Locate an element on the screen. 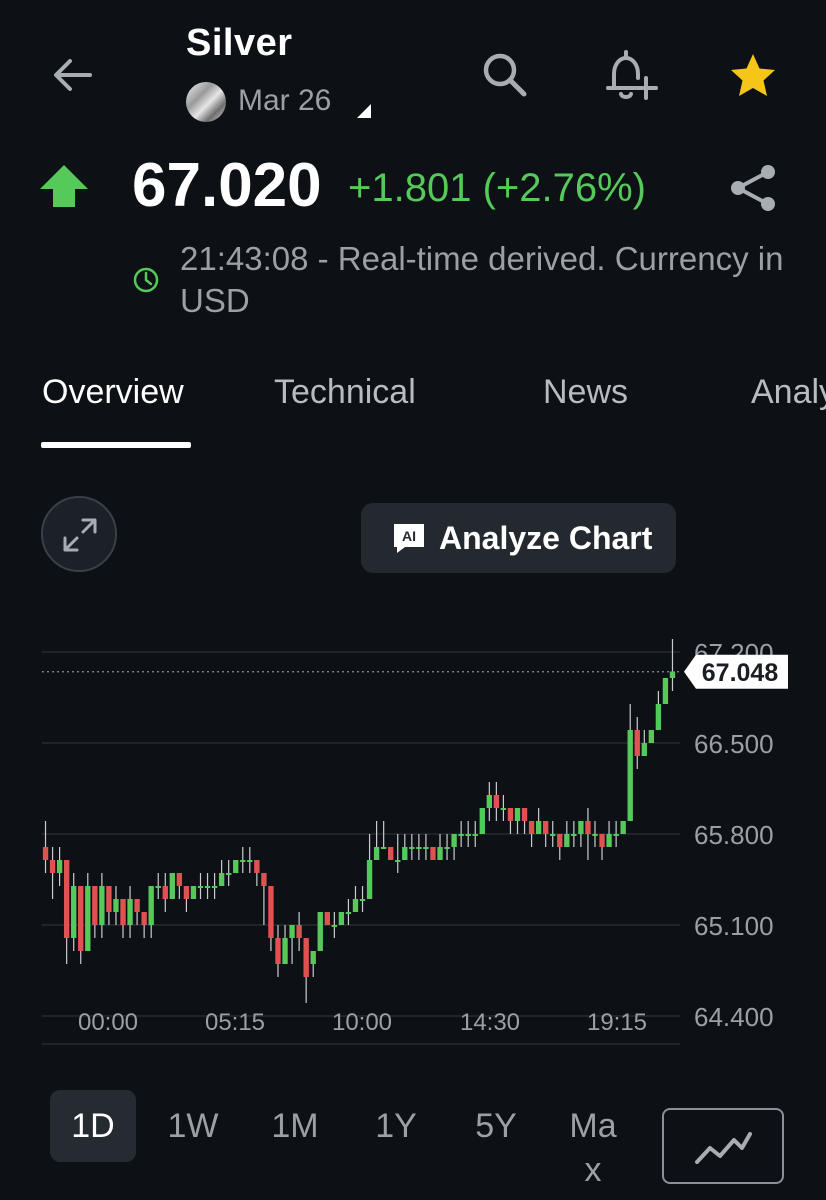 This screenshot has height=1200, width=826. tab-news: News is located at coordinates (585, 392).